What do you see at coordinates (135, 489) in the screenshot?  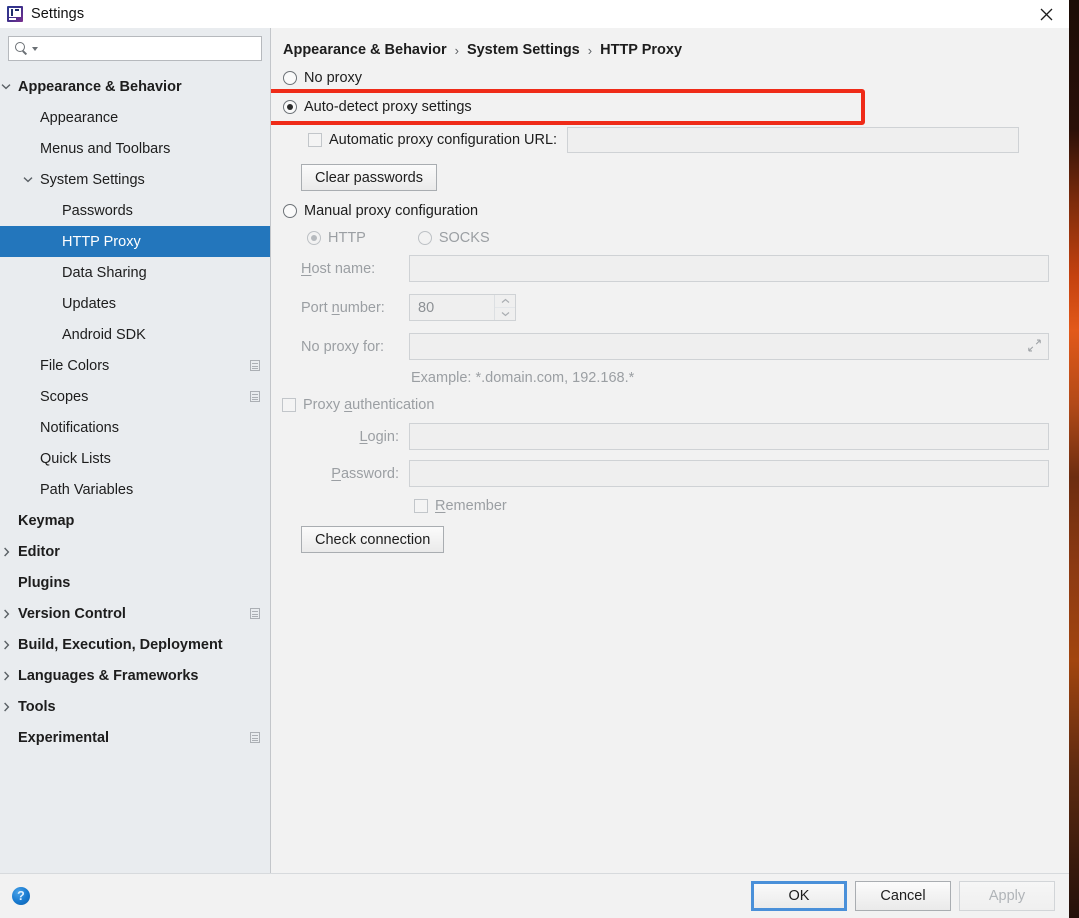 I see `sidebar-item-path-variables: Path Variables` at bounding box center [135, 489].